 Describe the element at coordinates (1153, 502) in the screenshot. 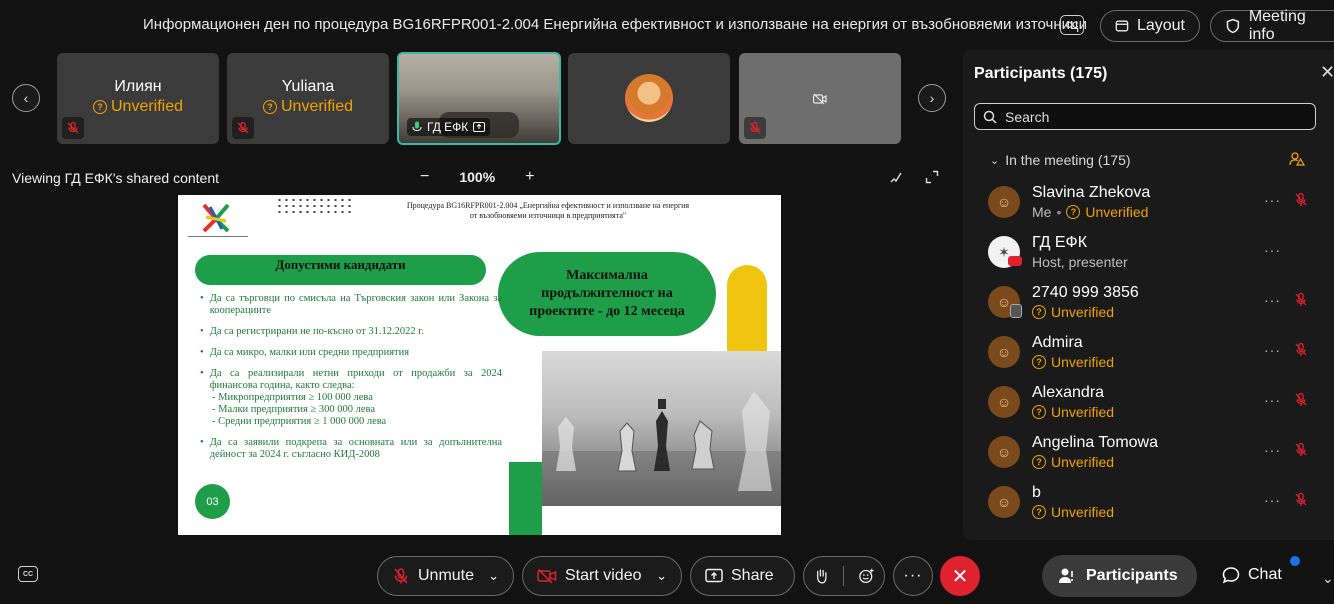

I see `participant-row: ☺ b ? Unverified ···` at that location.